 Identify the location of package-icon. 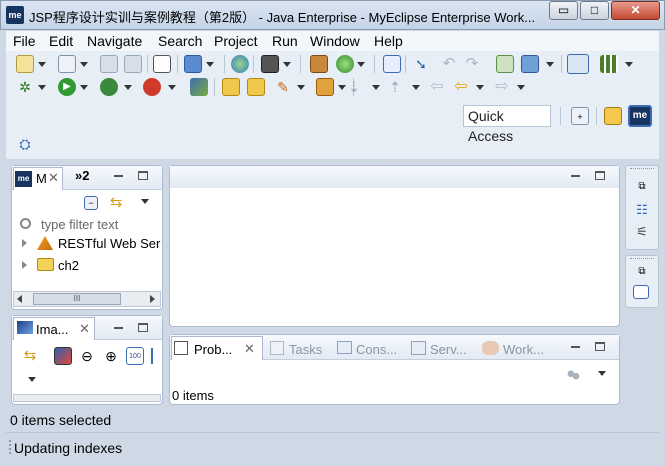
(319, 64).